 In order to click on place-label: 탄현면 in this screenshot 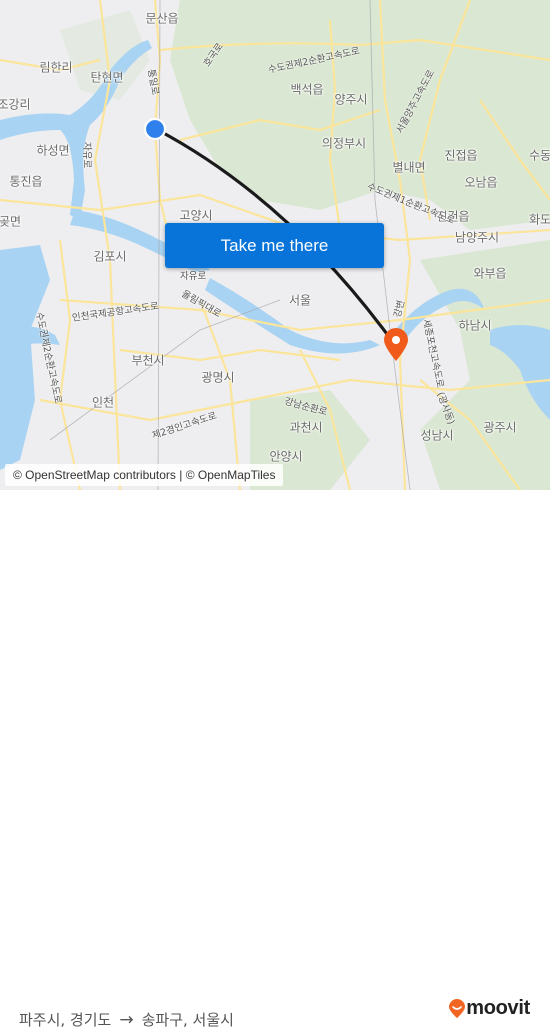, I will do `click(107, 77)`.